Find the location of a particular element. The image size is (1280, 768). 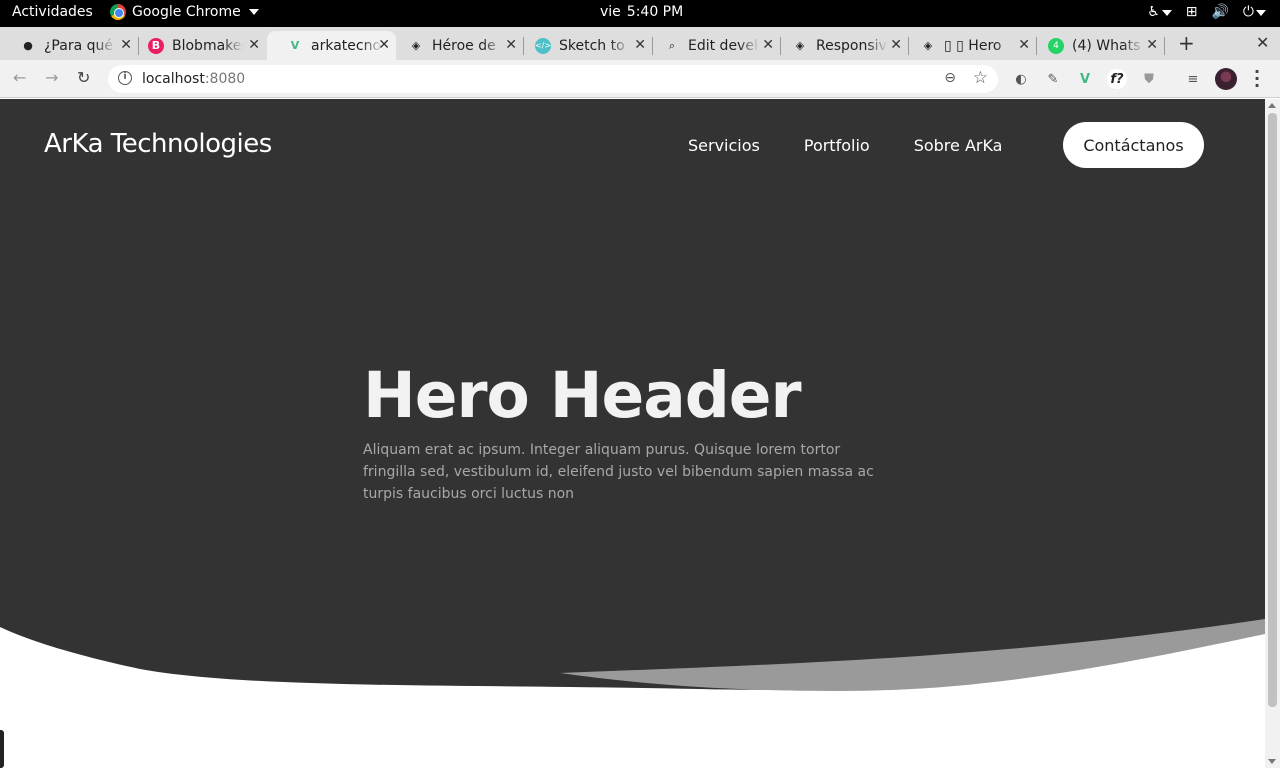

tab-title: Edit devel is located at coordinates (723, 45).